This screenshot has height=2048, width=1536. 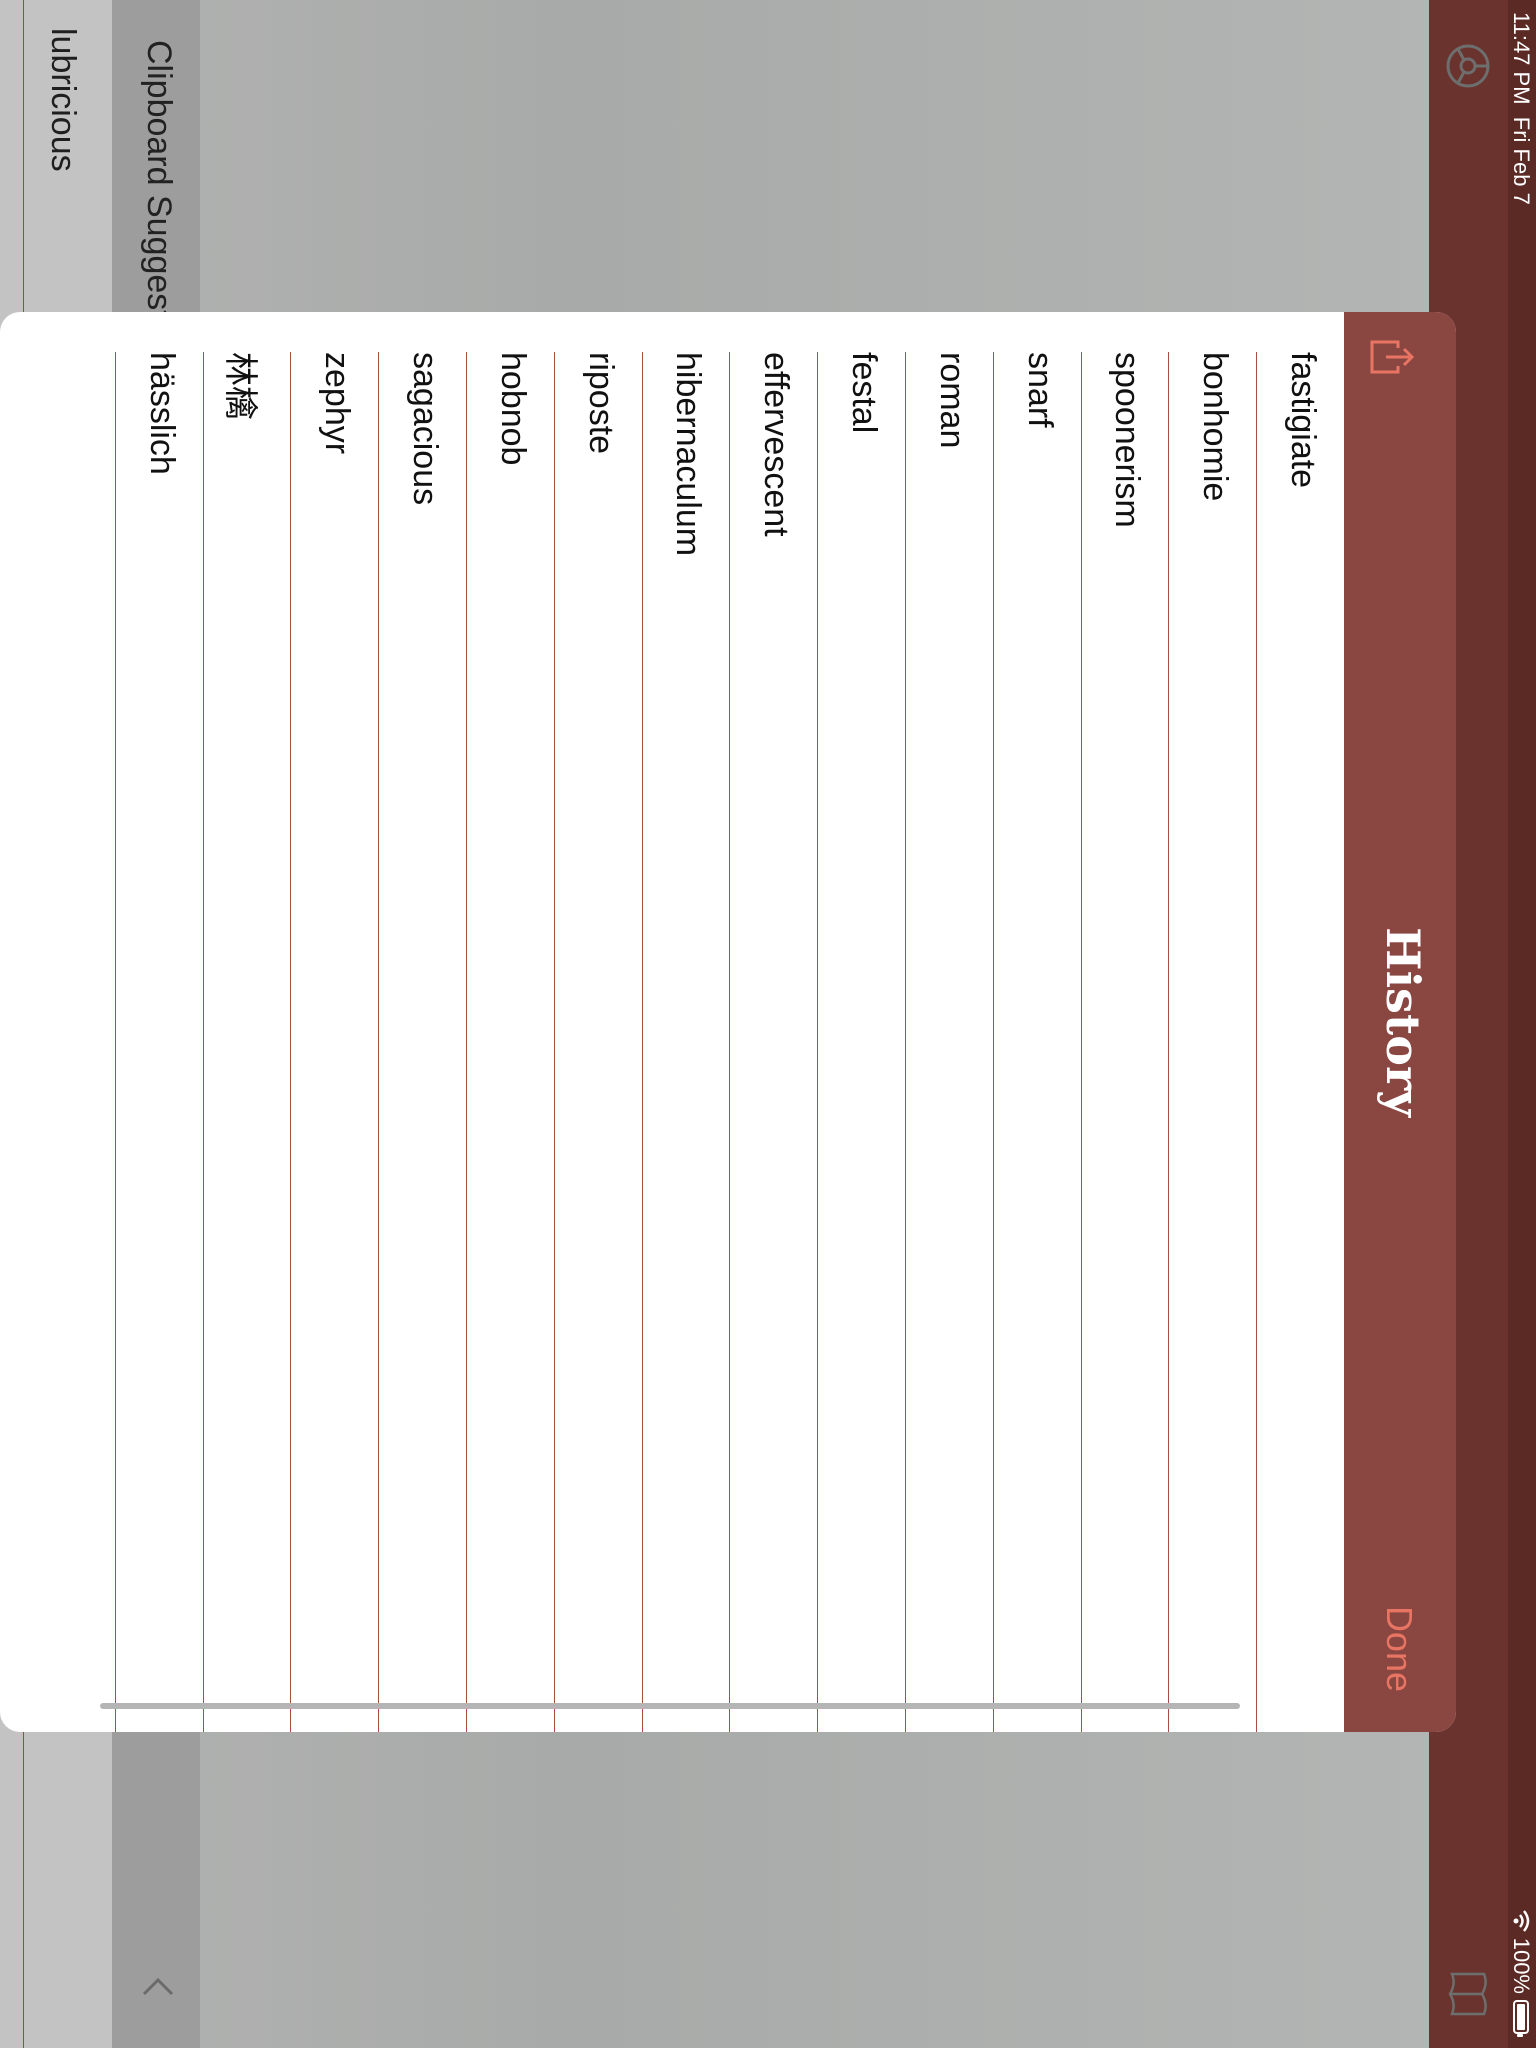 I want to click on wifi-icon, so click(x=1521, y=1920).